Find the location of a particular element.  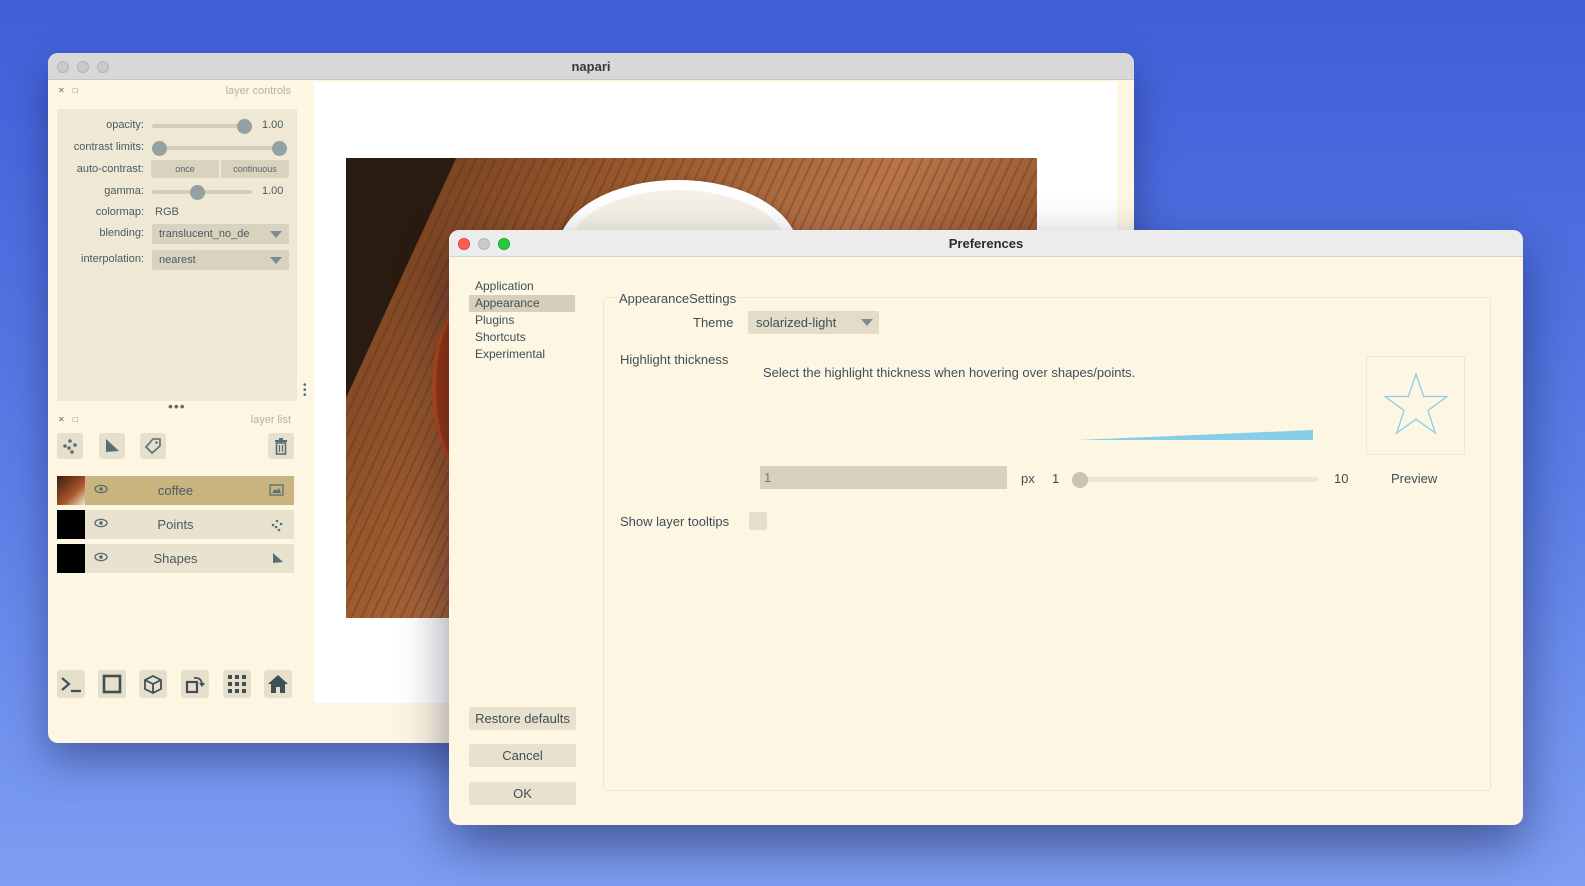

terminal-icon is located at coordinates (71, 685).